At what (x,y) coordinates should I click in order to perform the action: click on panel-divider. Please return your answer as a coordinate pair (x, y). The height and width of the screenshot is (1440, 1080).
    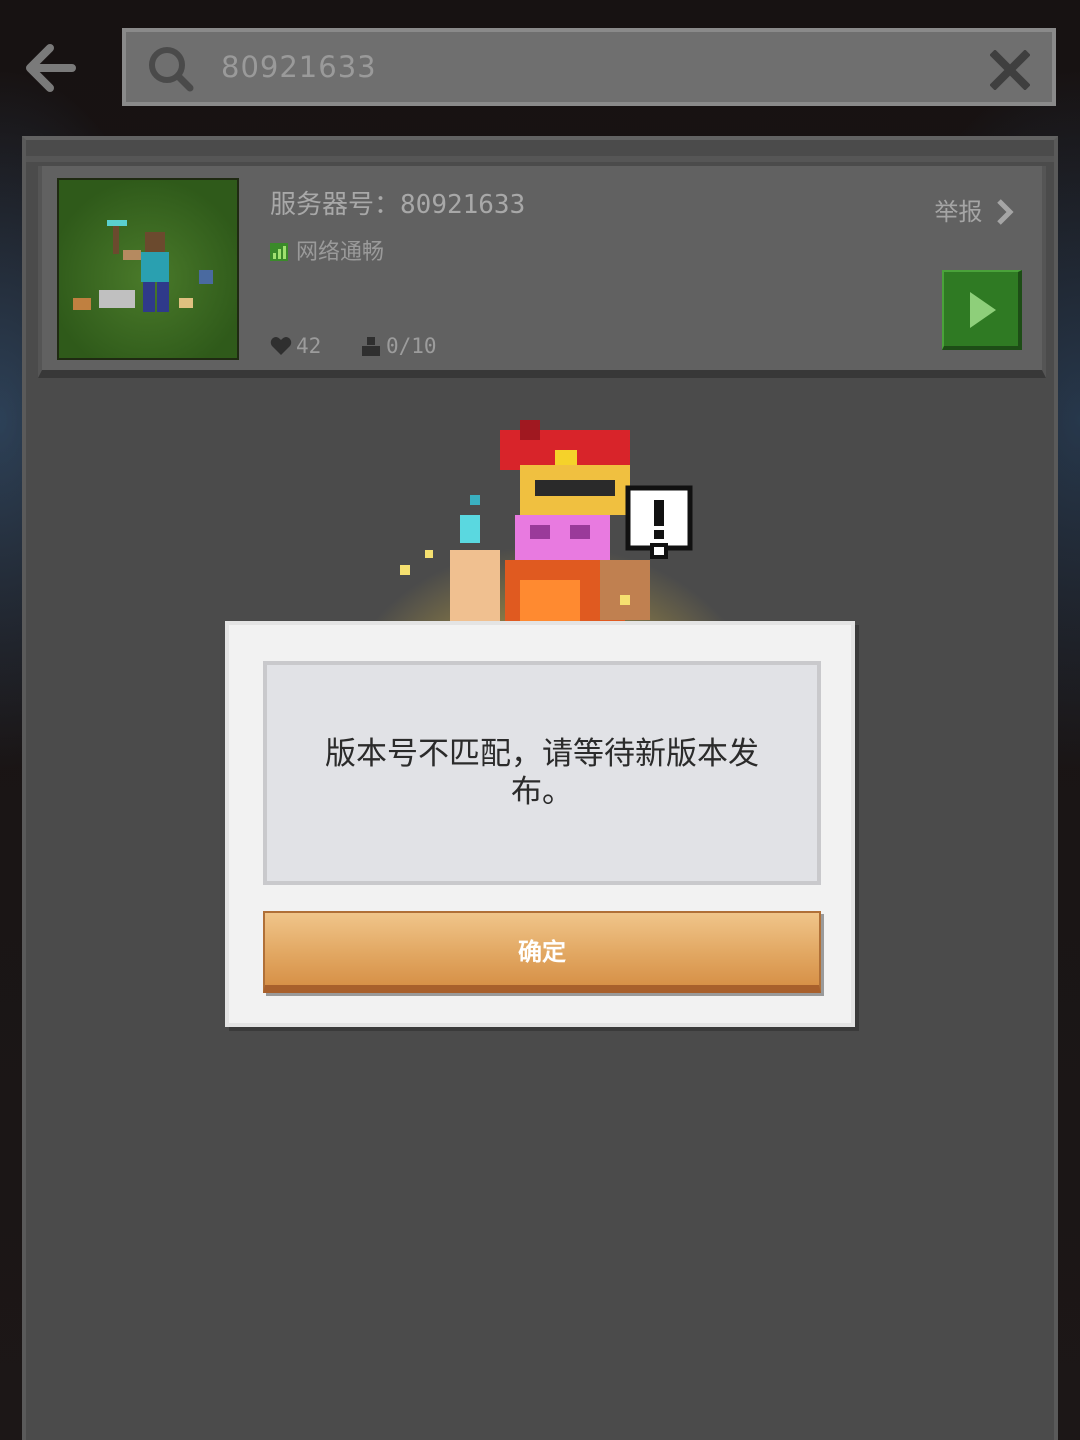
    Looking at the image, I should click on (540, 159).